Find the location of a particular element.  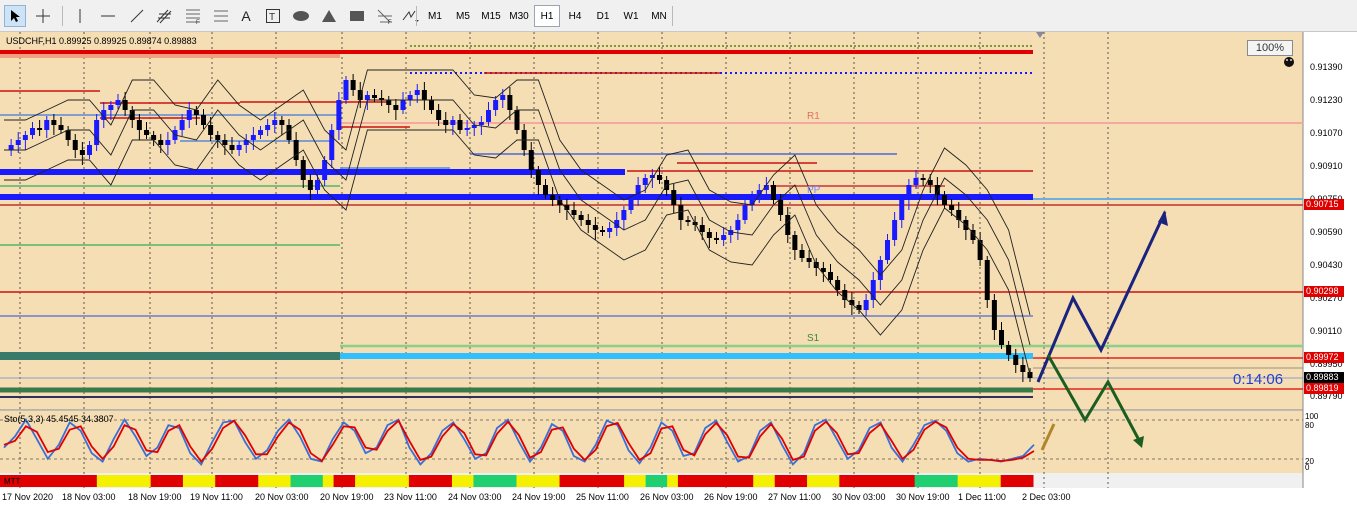

time-label: 24 Nov 19:00 is located at coordinates (539, 497).